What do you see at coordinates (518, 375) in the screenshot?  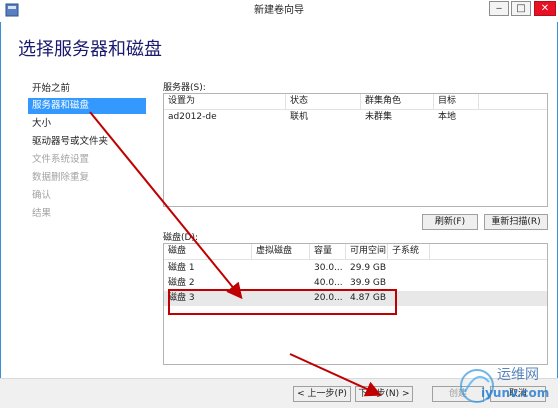 I see `watermark-brand: 运维网` at bounding box center [518, 375].